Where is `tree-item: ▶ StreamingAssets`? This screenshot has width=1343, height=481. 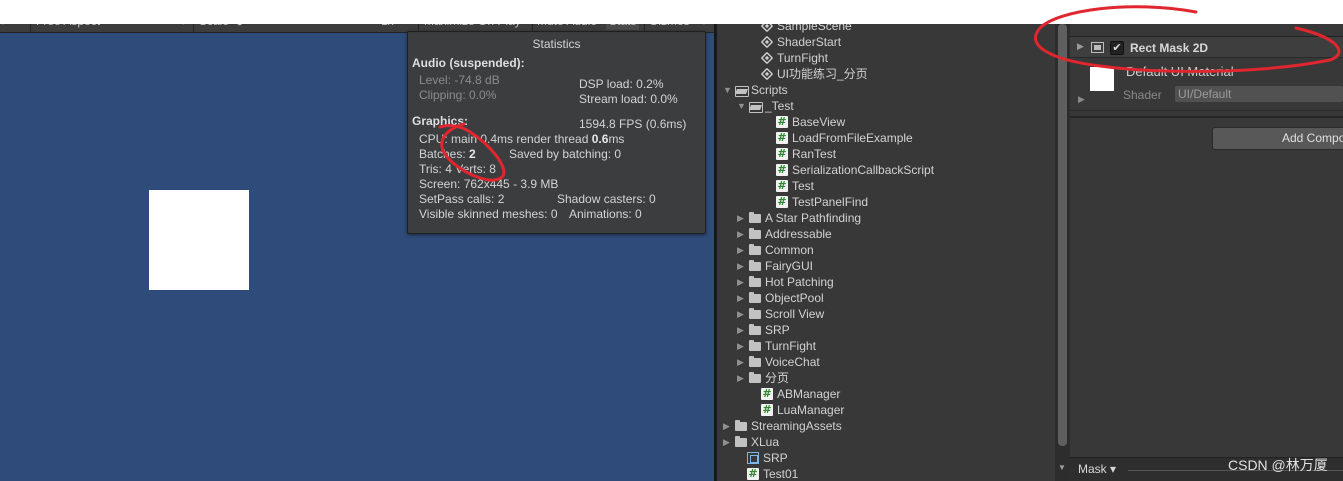 tree-item: ▶ StreamingAssets is located at coordinates (782, 426).